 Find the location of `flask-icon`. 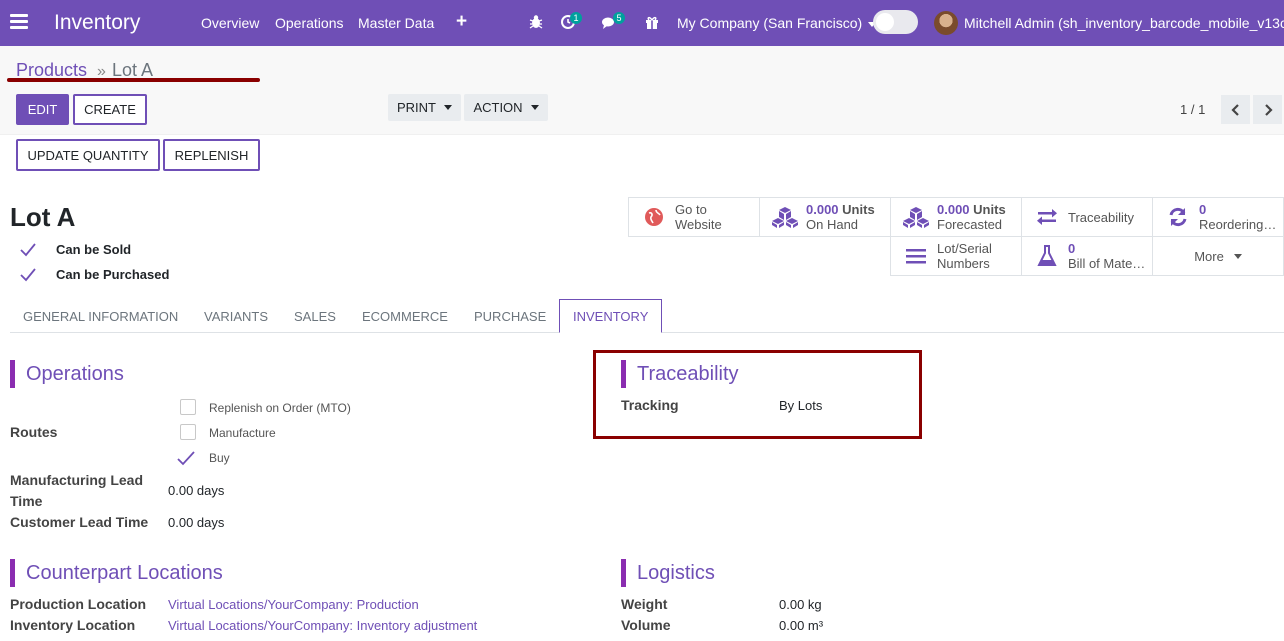

flask-icon is located at coordinates (1047, 255).